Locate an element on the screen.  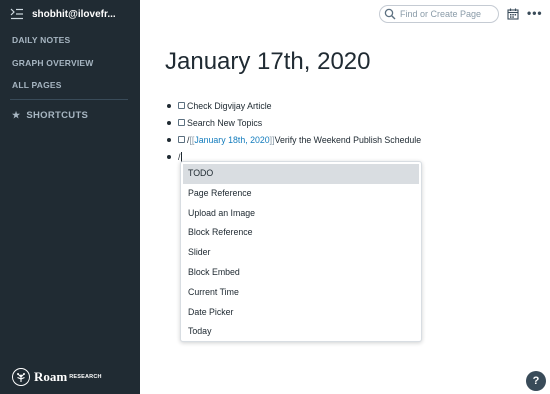
roam-logo-icon is located at coordinates (21, 377).